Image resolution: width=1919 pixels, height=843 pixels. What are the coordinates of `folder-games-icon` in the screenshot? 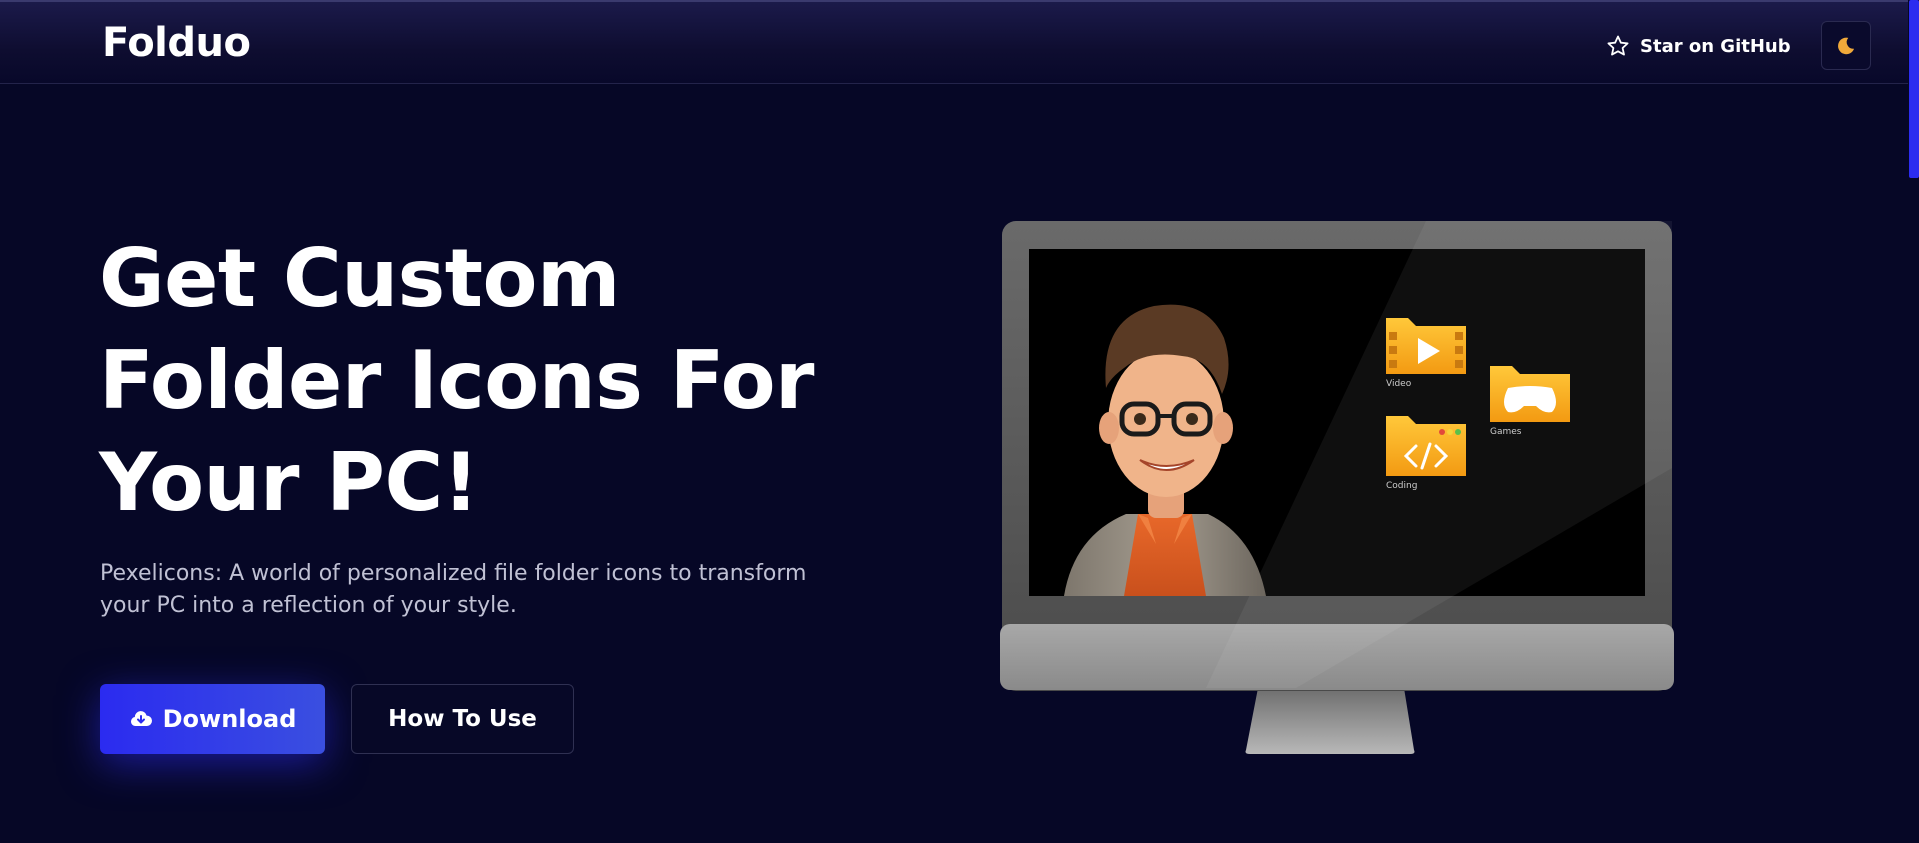 It's located at (1530, 394).